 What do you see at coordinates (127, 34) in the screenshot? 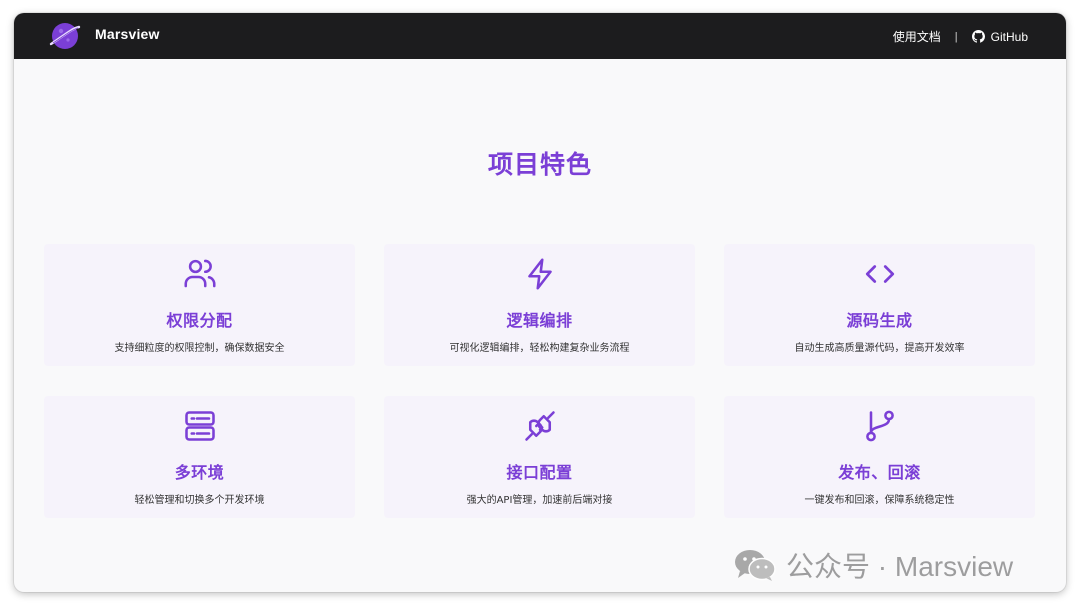
I see `brand-name: Marsview` at bounding box center [127, 34].